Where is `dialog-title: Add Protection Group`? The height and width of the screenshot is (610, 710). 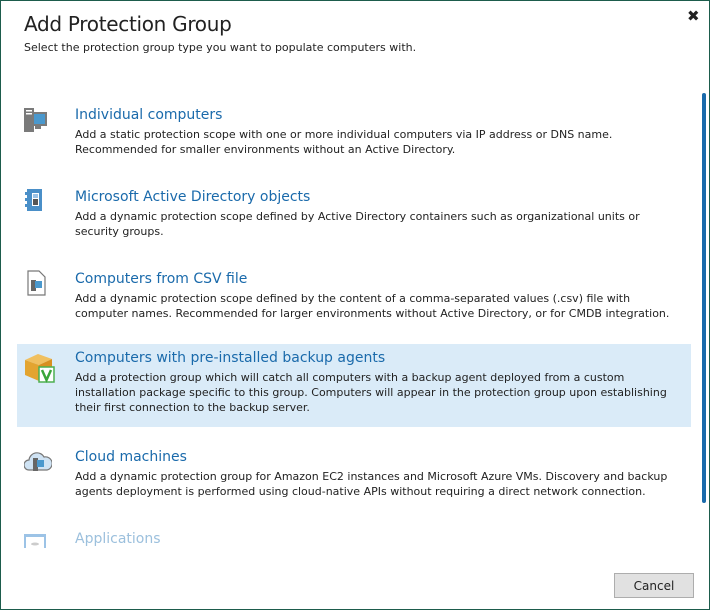 dialog-title: Add Protection Group is located at coordinates (128, 24).